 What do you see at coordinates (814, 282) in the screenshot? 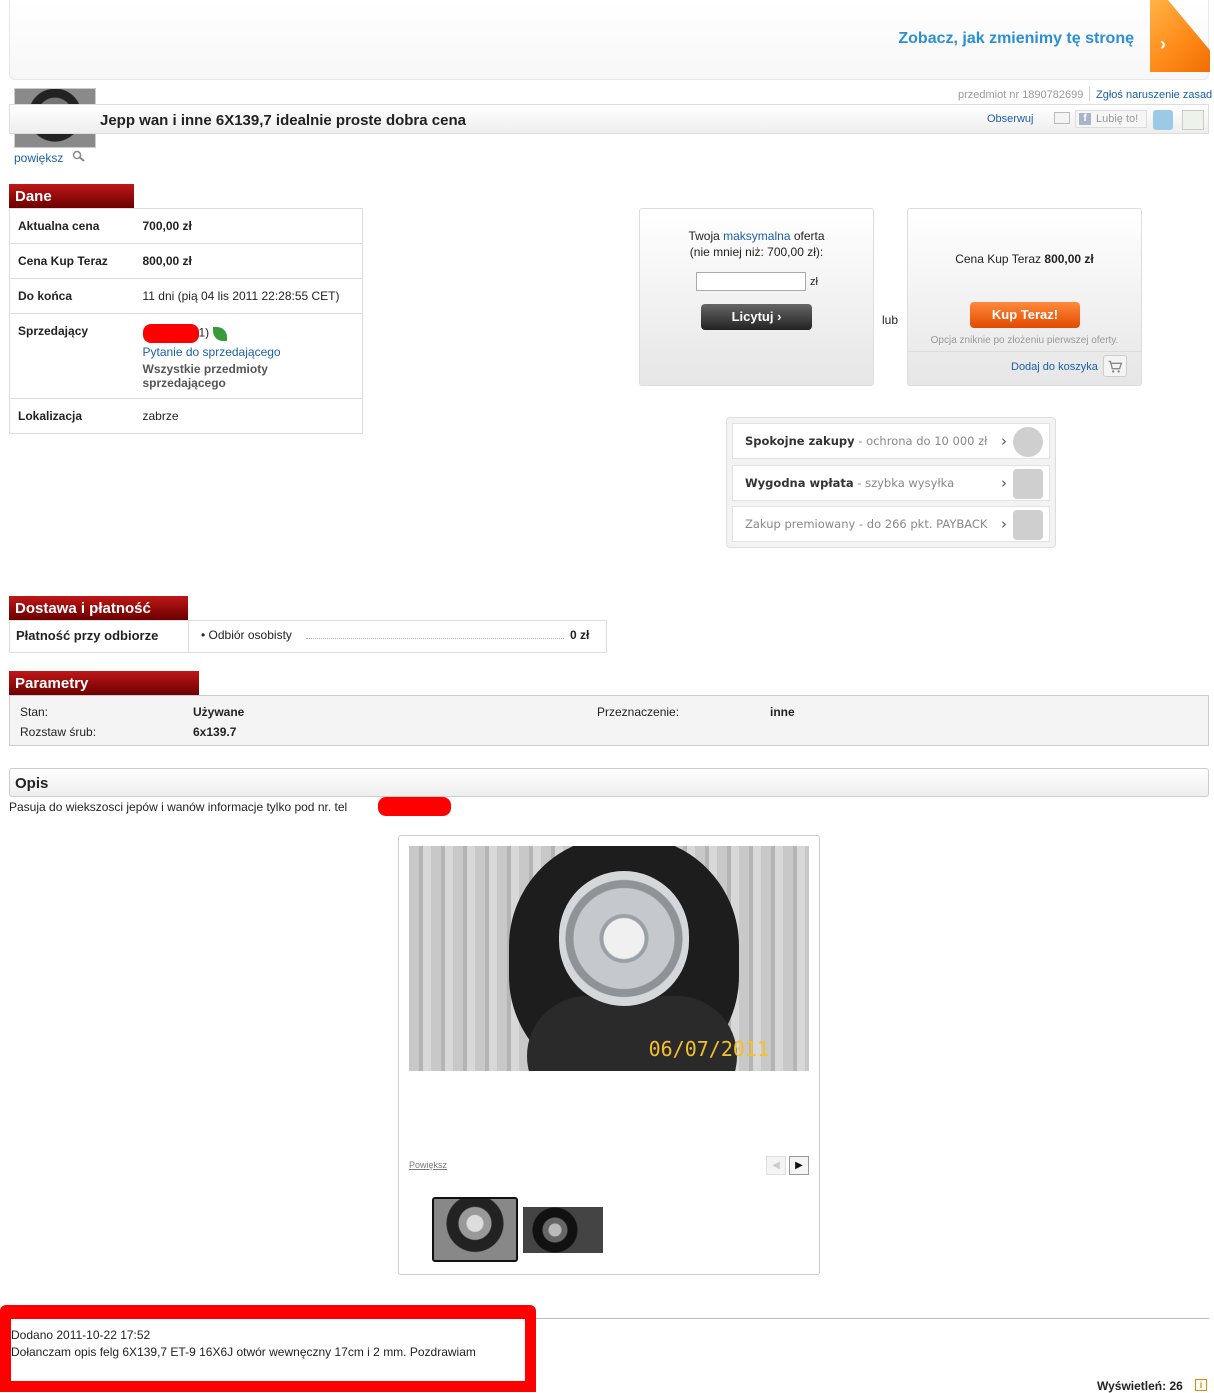
I see `currency-label: zł` at bounding box center [814, 282].